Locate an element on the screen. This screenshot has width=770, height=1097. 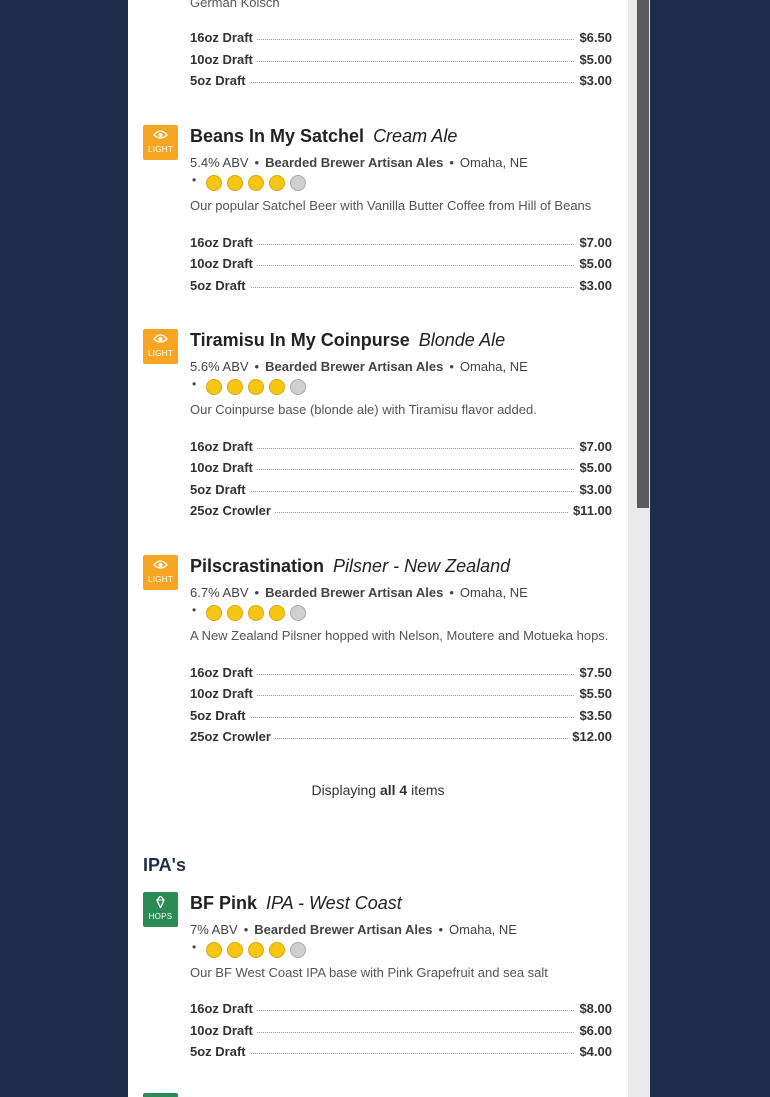
price-row: 16oz Draft $8.00 is located at coordinates (401, 1008).